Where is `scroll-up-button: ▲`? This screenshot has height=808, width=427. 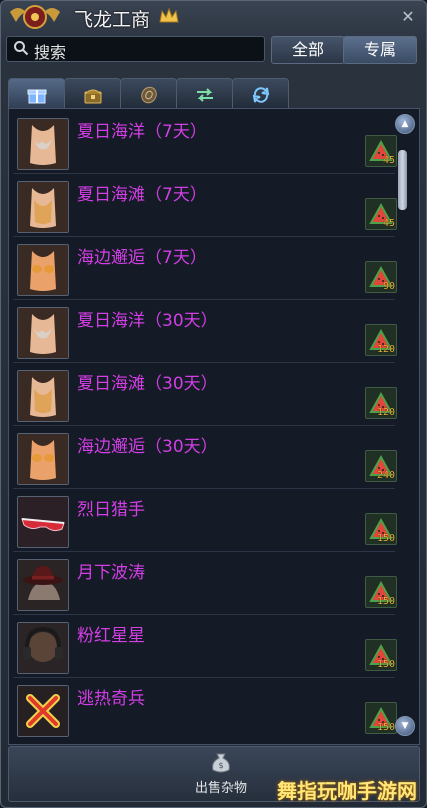 scroll-up-button: ▲ is located at coordinates (405, 124).